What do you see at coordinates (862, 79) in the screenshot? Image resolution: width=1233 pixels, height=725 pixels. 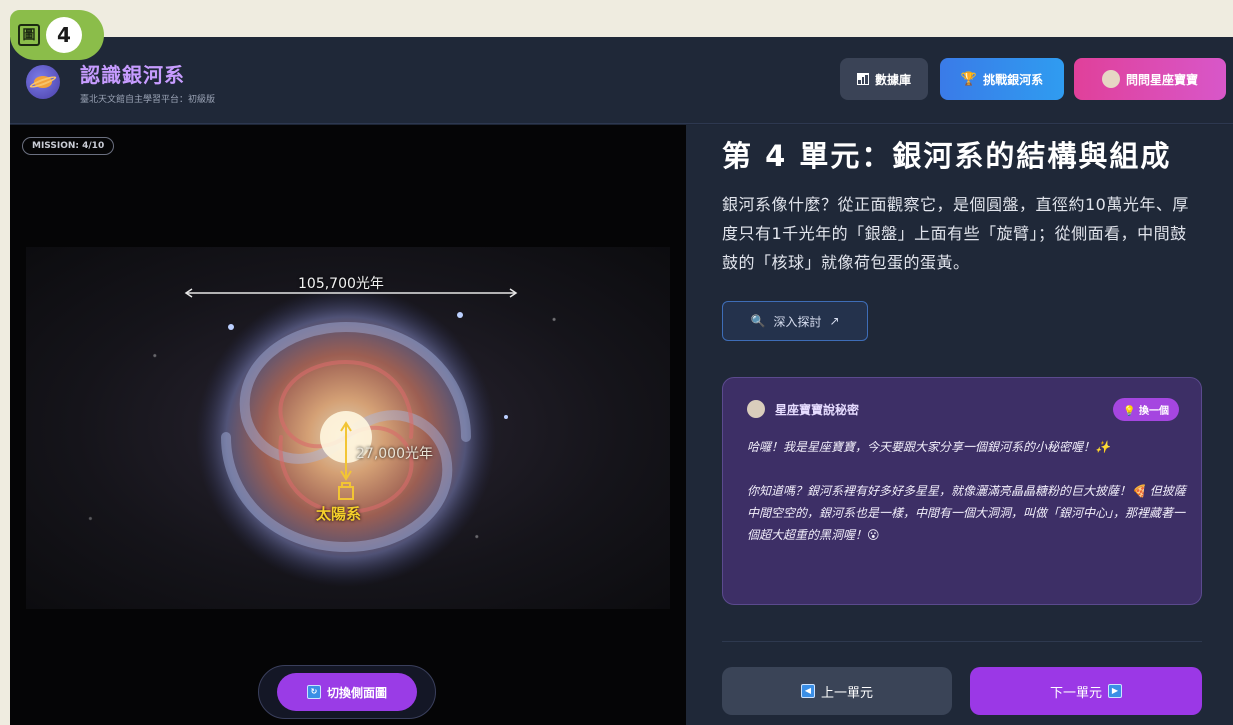 I see `bar-chart-icon` at bounding box center [862, 79].